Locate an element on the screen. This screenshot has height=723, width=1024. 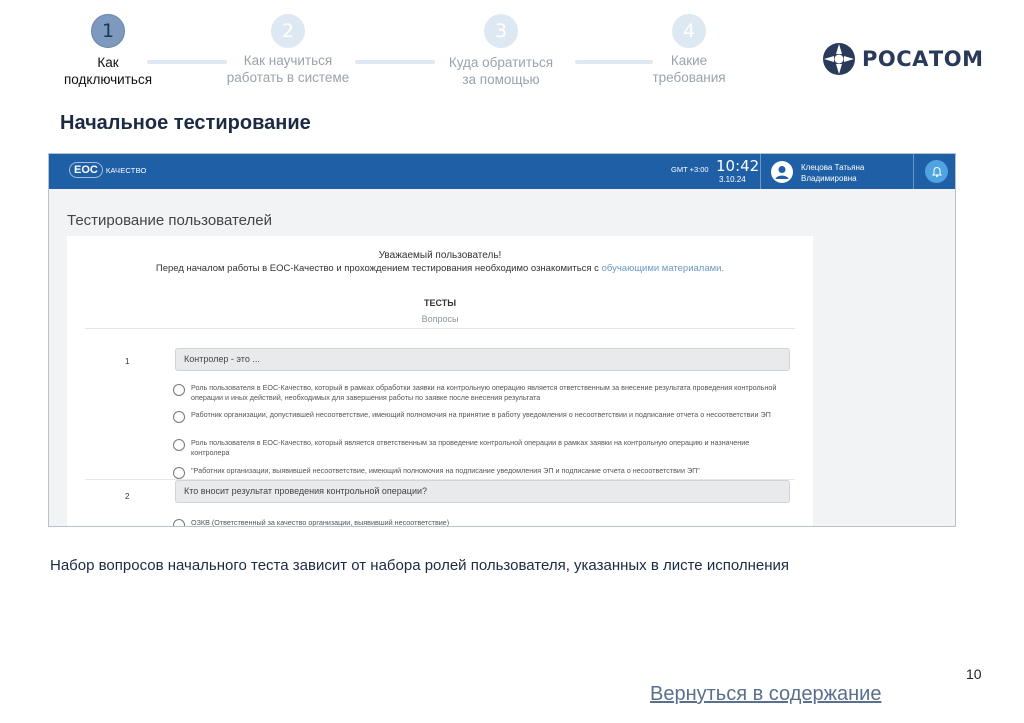
step-4: 4 Какие требования is located at coordinates (689, 50).